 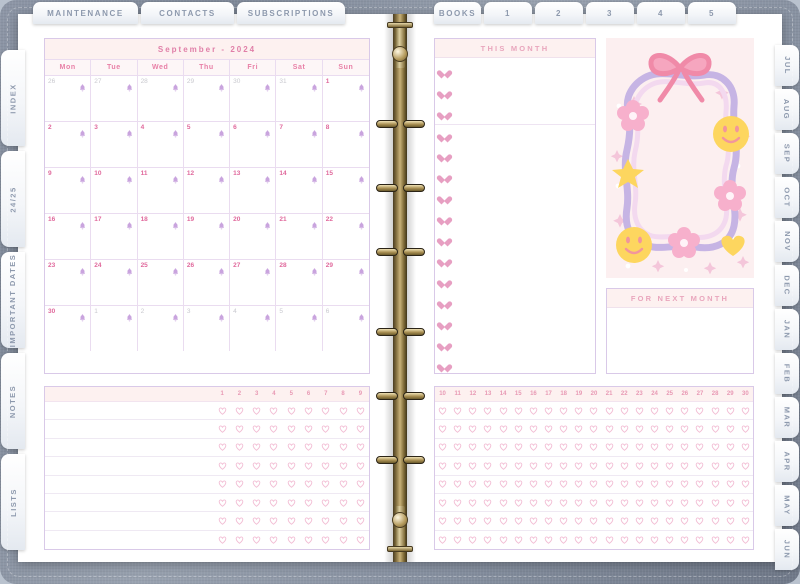 I want to click on calendar-day-cell: 13, so click(x=253, y=190).